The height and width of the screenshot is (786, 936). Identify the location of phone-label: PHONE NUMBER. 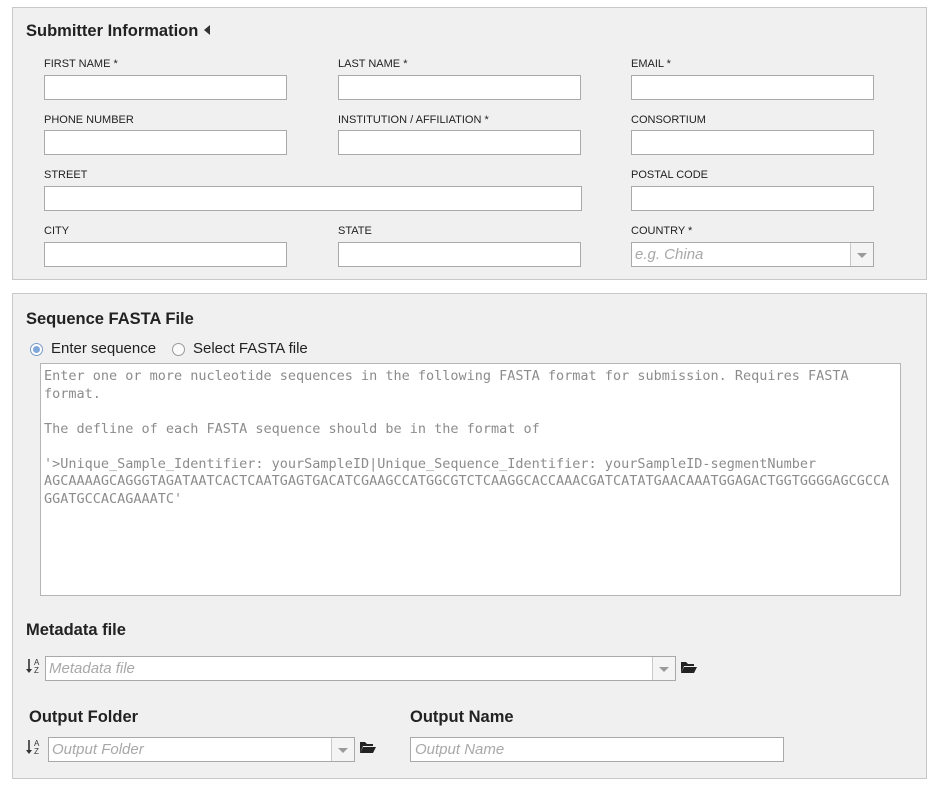
(89, 120).